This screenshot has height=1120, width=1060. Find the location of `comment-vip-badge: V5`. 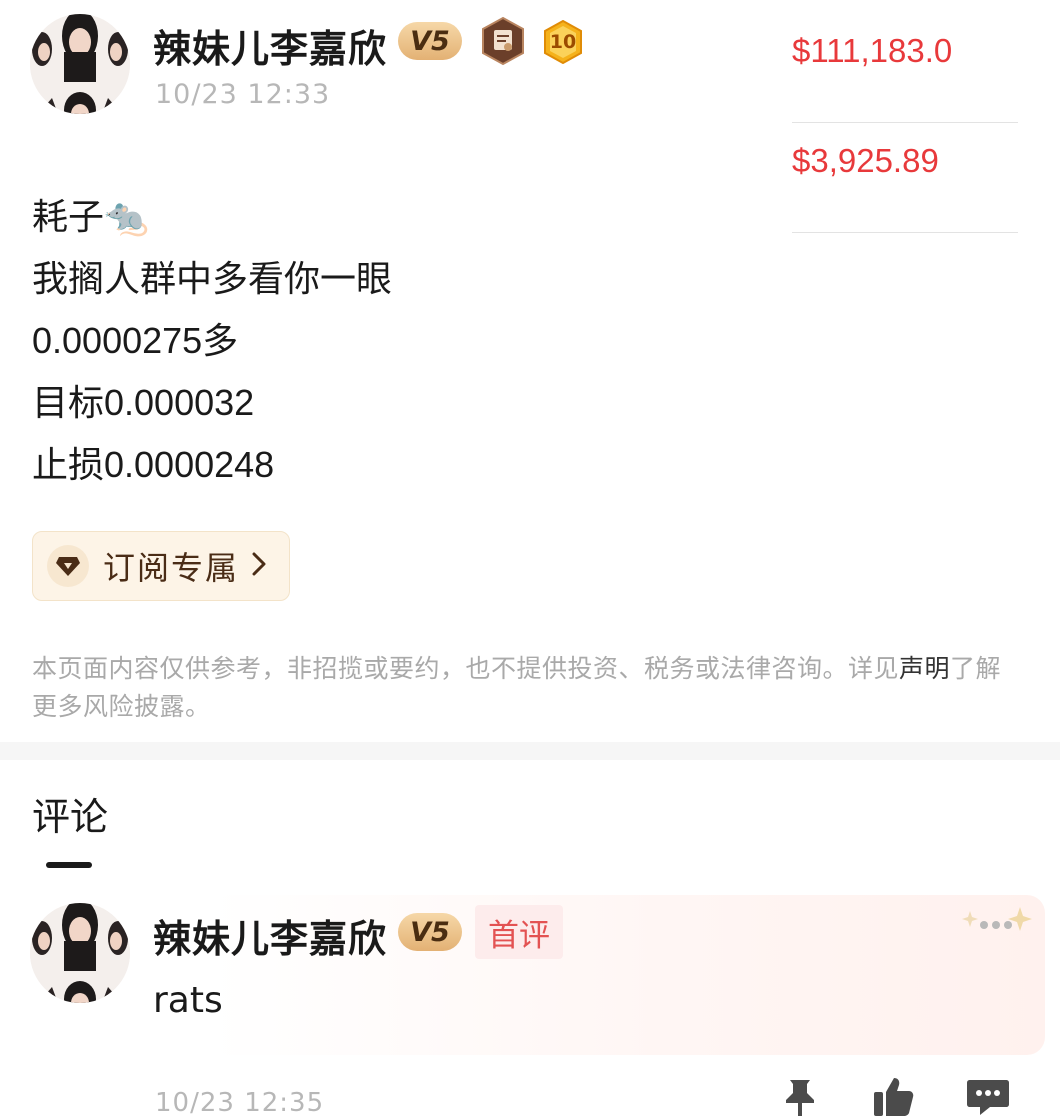

comment-vip-badge: V5 is located at coordinates (430, 932).